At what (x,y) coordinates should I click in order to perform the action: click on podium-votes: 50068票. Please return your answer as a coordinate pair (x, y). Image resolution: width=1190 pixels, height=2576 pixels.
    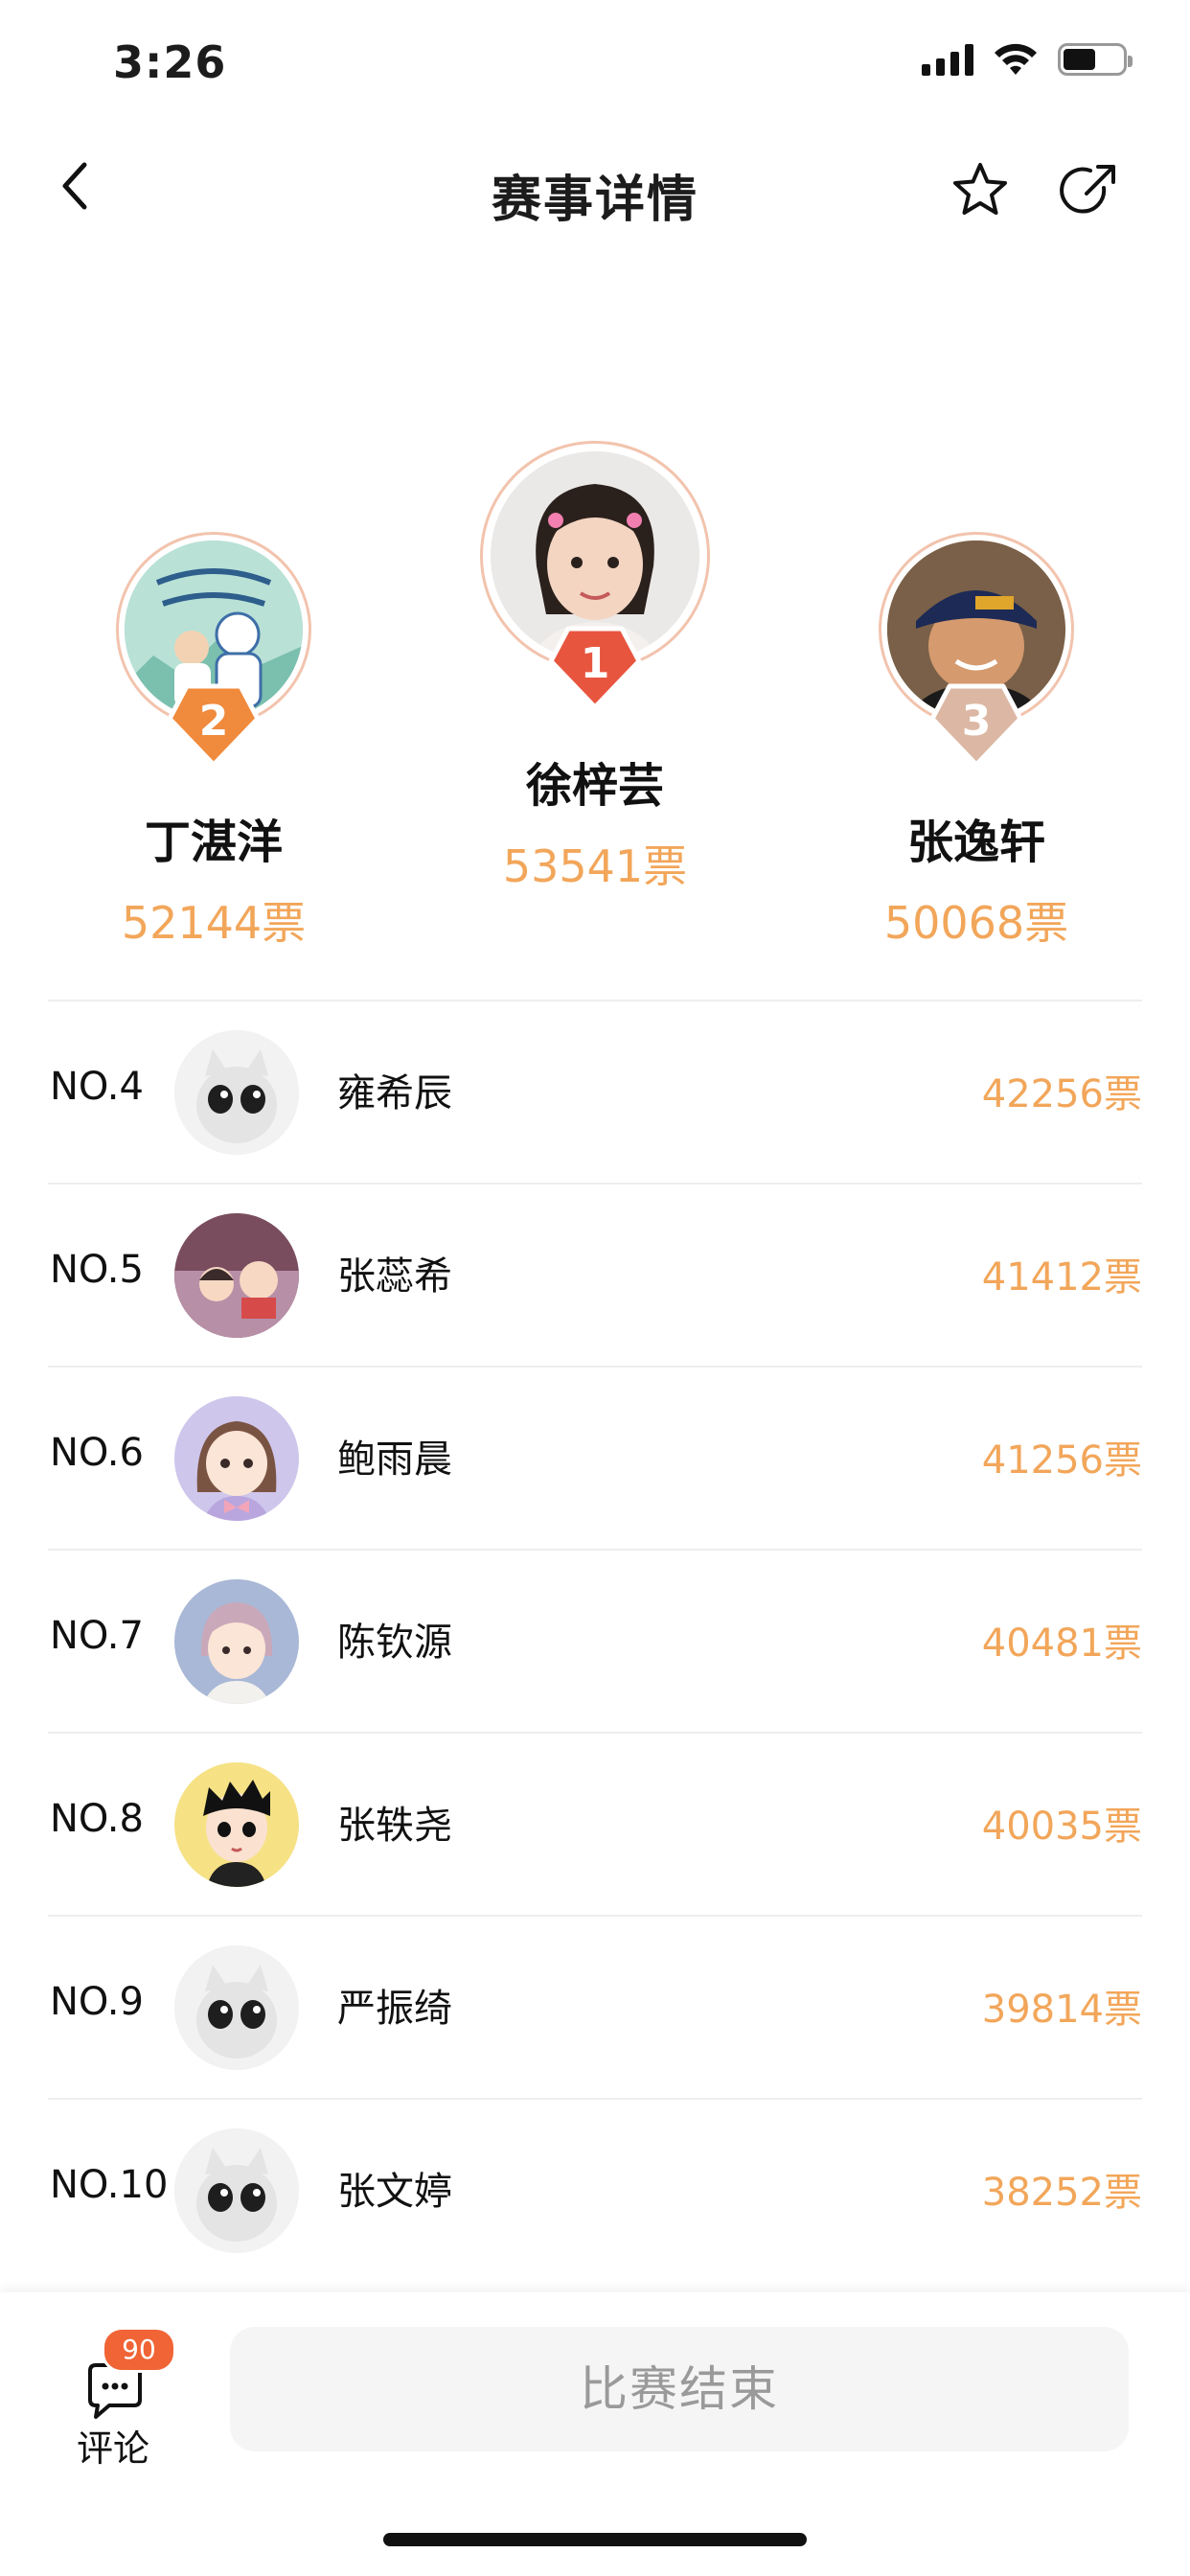
    Looking at the image, I should click on (976, 923).